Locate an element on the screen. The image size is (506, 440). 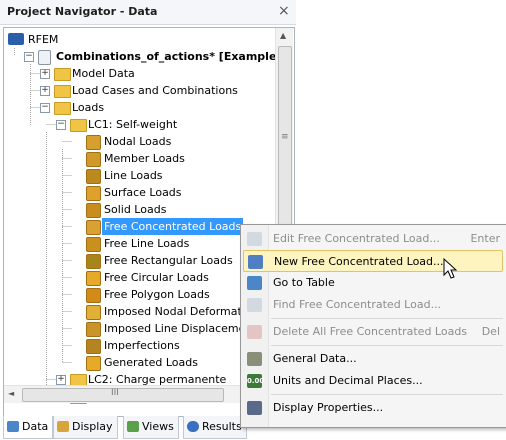
horizontal-scrollbar: ◄ III ► is located at coordinates (139, 394).